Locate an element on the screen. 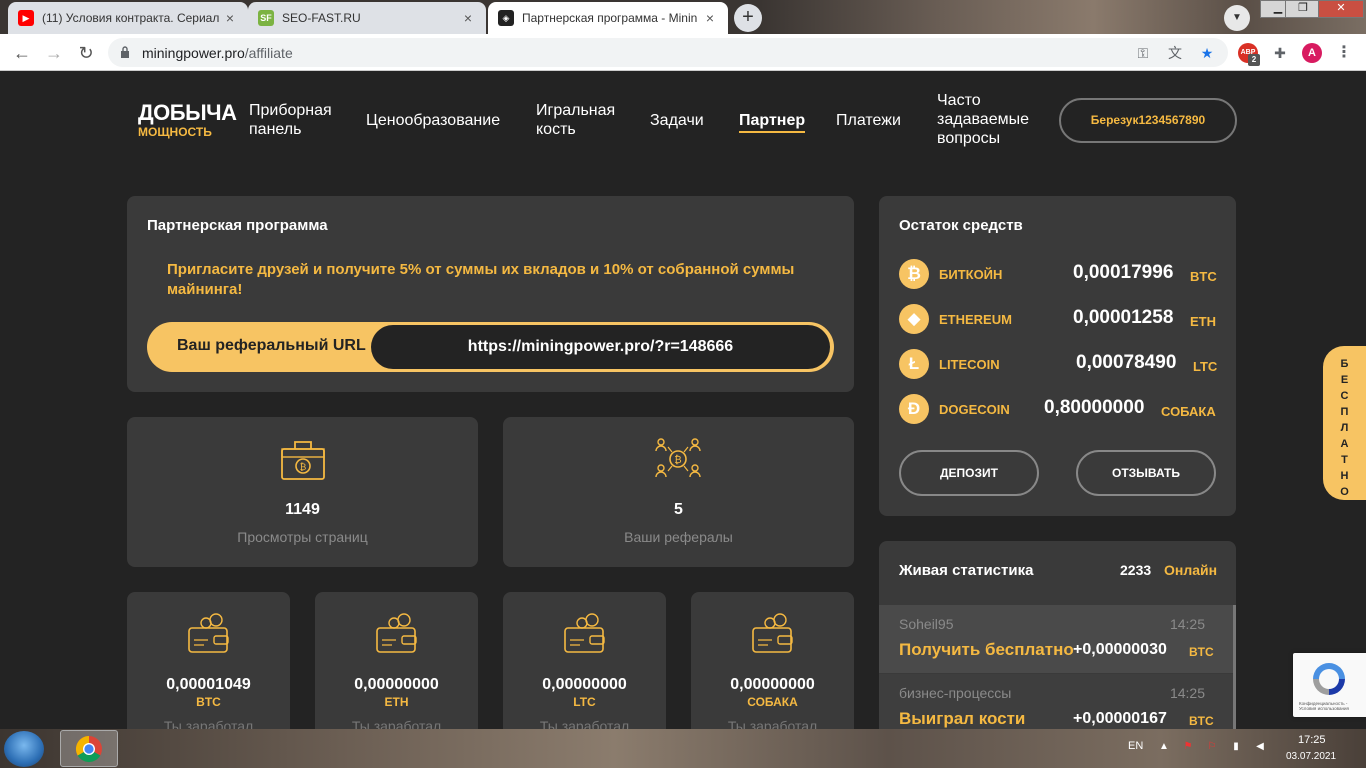 The image size is (1366, 768). language-indicator: EN is located at coordinates (1135, 746).